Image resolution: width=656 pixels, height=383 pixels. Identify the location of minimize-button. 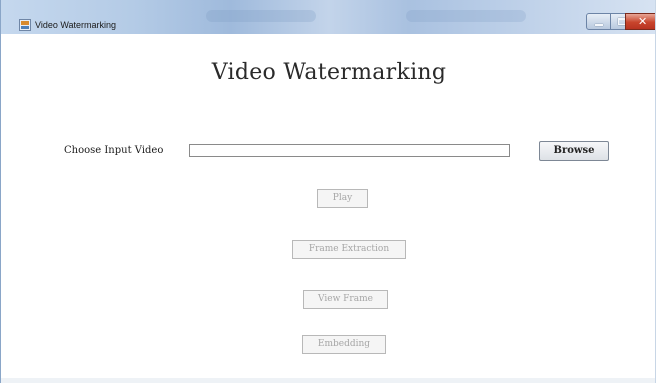
(598, 21).